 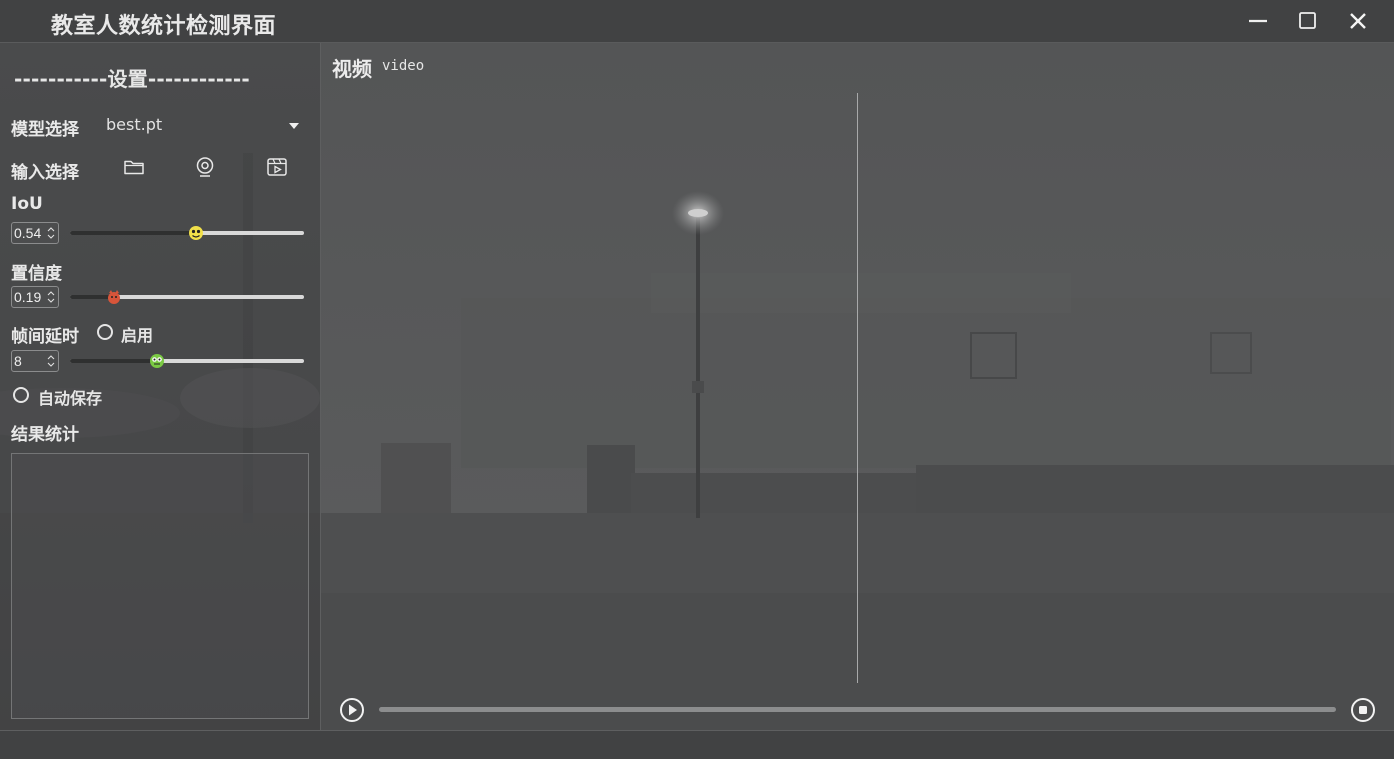 I want to click on play-button, so click(x=352, y=710).